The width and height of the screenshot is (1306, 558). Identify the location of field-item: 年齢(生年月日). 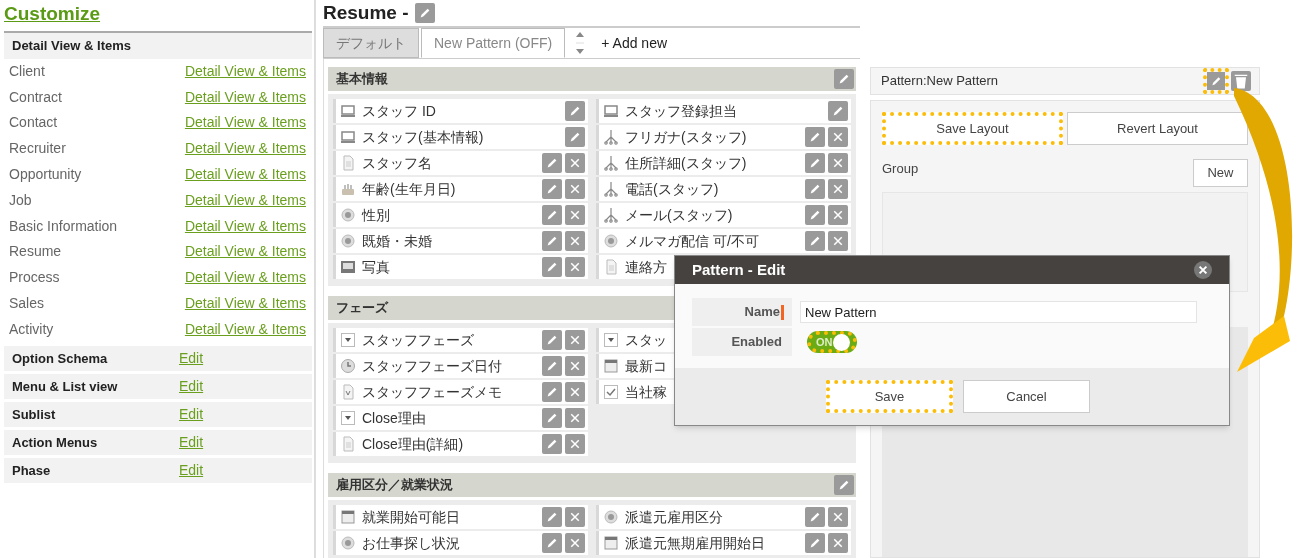
(460, 189).